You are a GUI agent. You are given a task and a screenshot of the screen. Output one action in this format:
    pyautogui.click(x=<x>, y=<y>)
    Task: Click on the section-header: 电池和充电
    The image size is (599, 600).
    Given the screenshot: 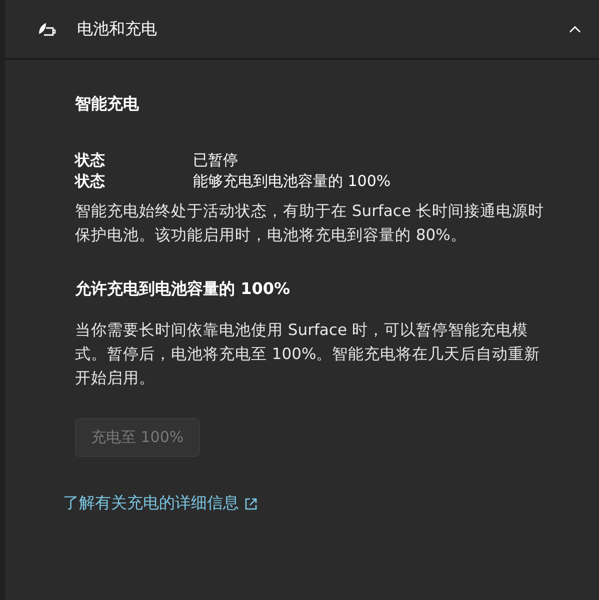 What is the action you would take?
    pyautogui.click(x=302, y=30)
    